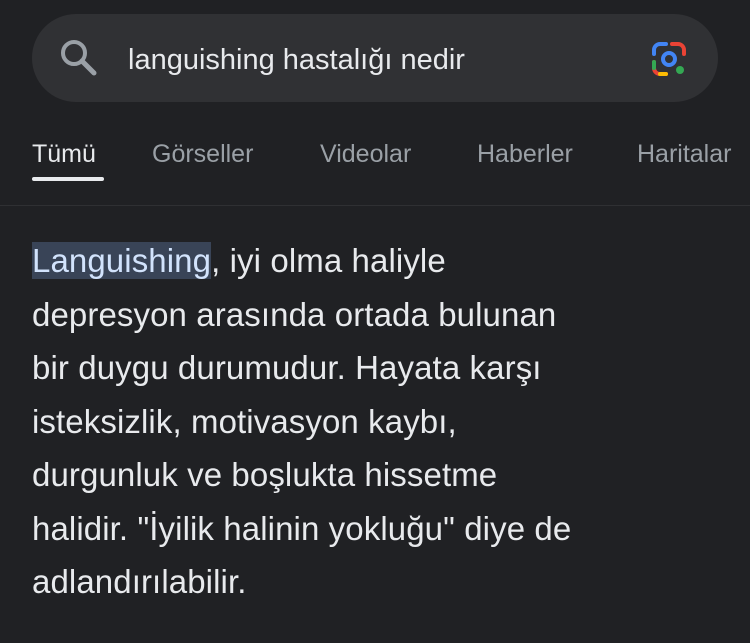 This screenshot has height=643, width=750. I want to click on tab-videos: Videolar, so click(365, 154).